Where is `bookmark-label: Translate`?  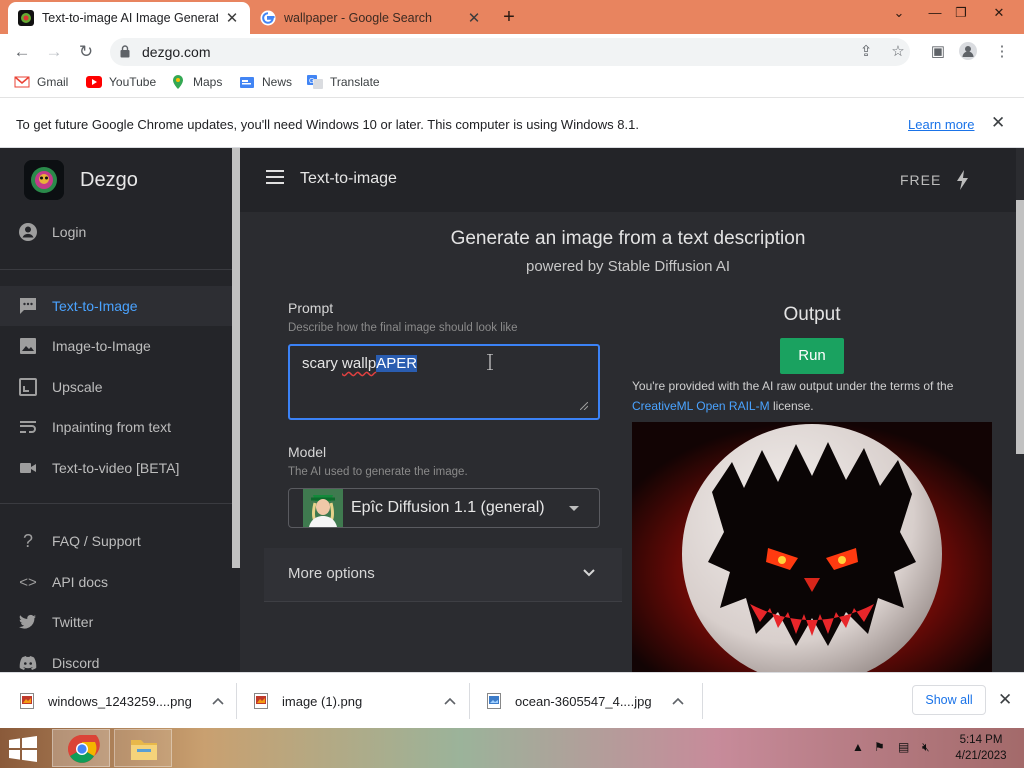 bookmark-label: Translate is located at coordinates (355, 82).